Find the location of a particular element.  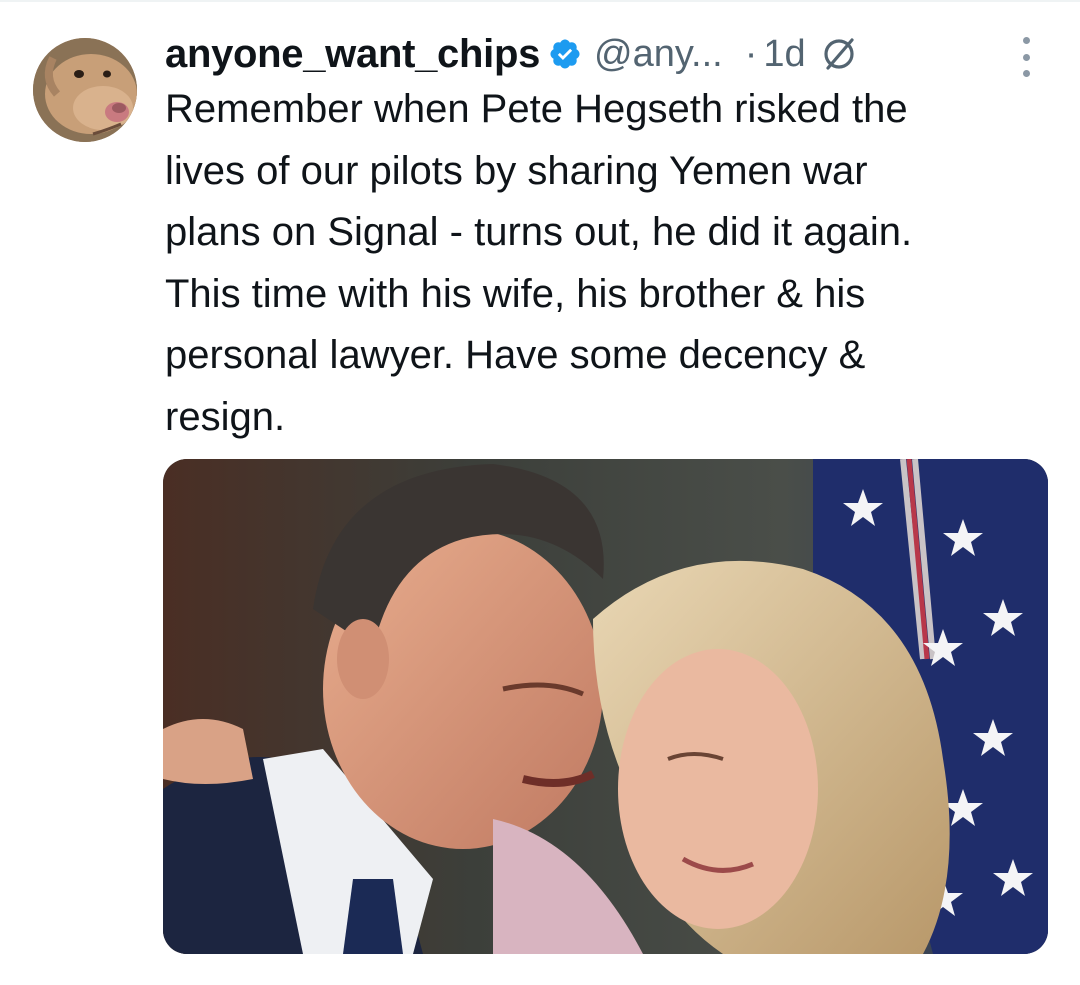

display-name: anyone_want_chips is located at coordinates (352, 54).